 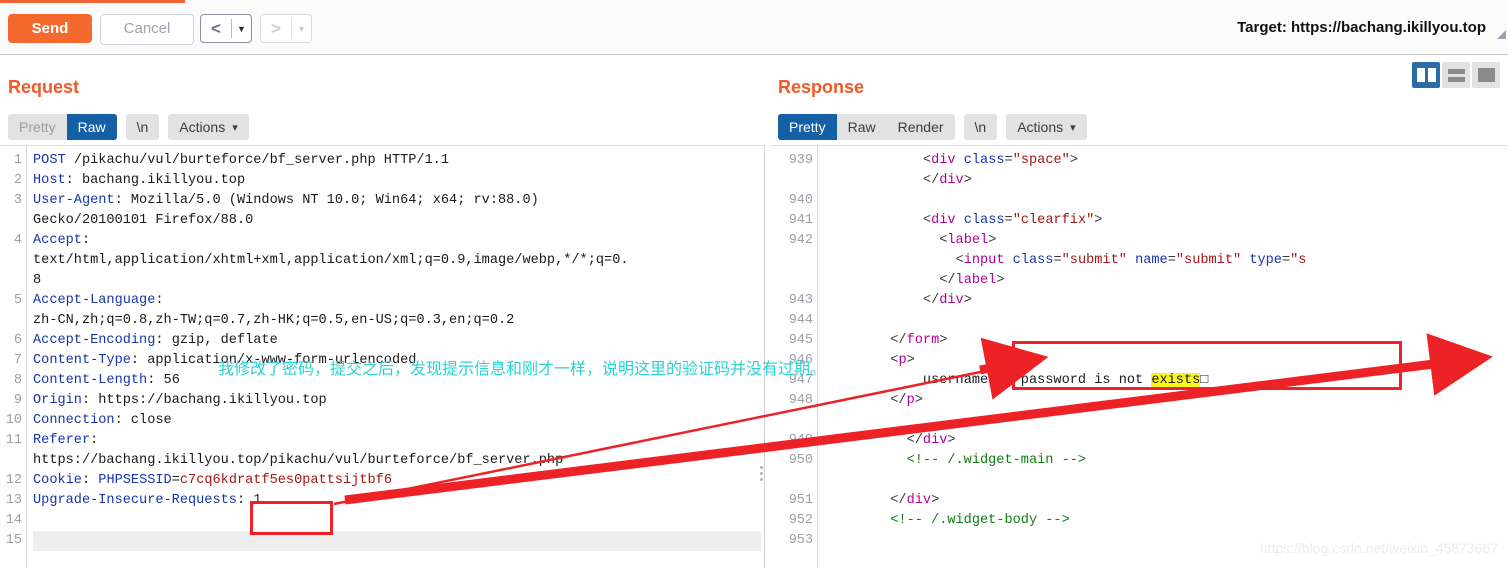 I want to click on view-mode-buttons, so click(x=1456, y=75).